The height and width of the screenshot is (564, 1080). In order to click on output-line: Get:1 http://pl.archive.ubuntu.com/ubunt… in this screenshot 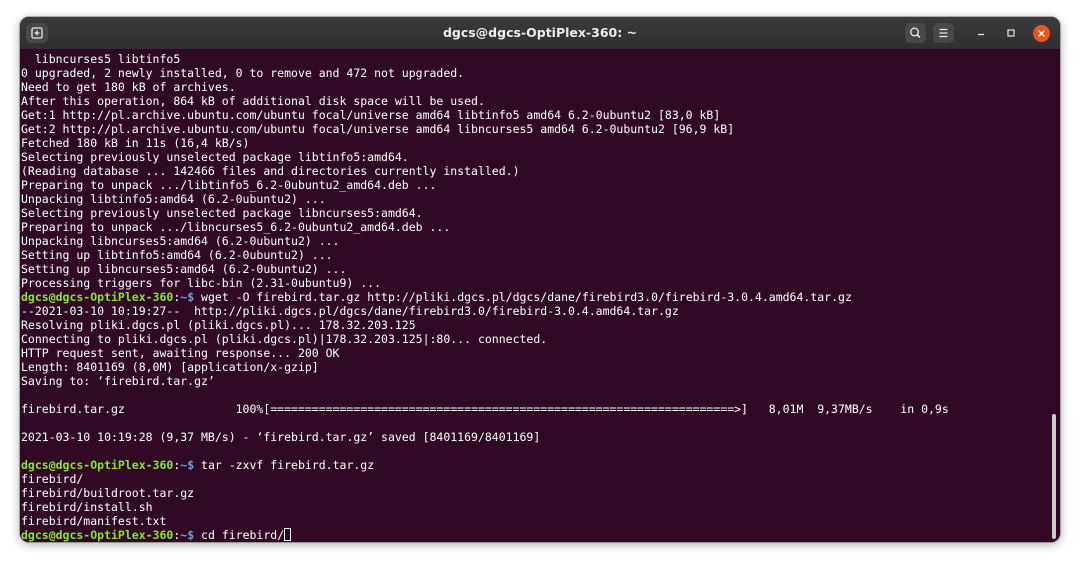, I will do `click(485, 115)`.